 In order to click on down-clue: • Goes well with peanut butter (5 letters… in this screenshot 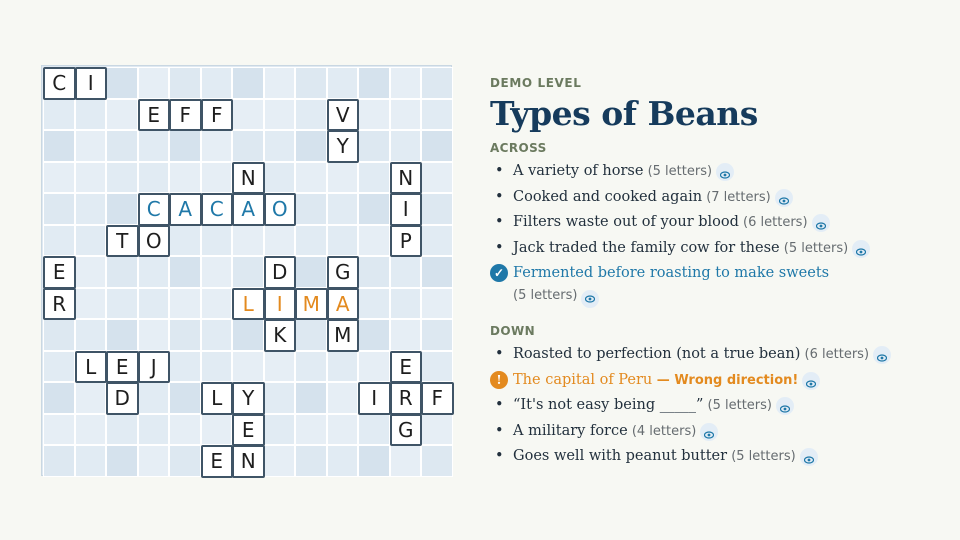, I will do `click(715, 457)`.